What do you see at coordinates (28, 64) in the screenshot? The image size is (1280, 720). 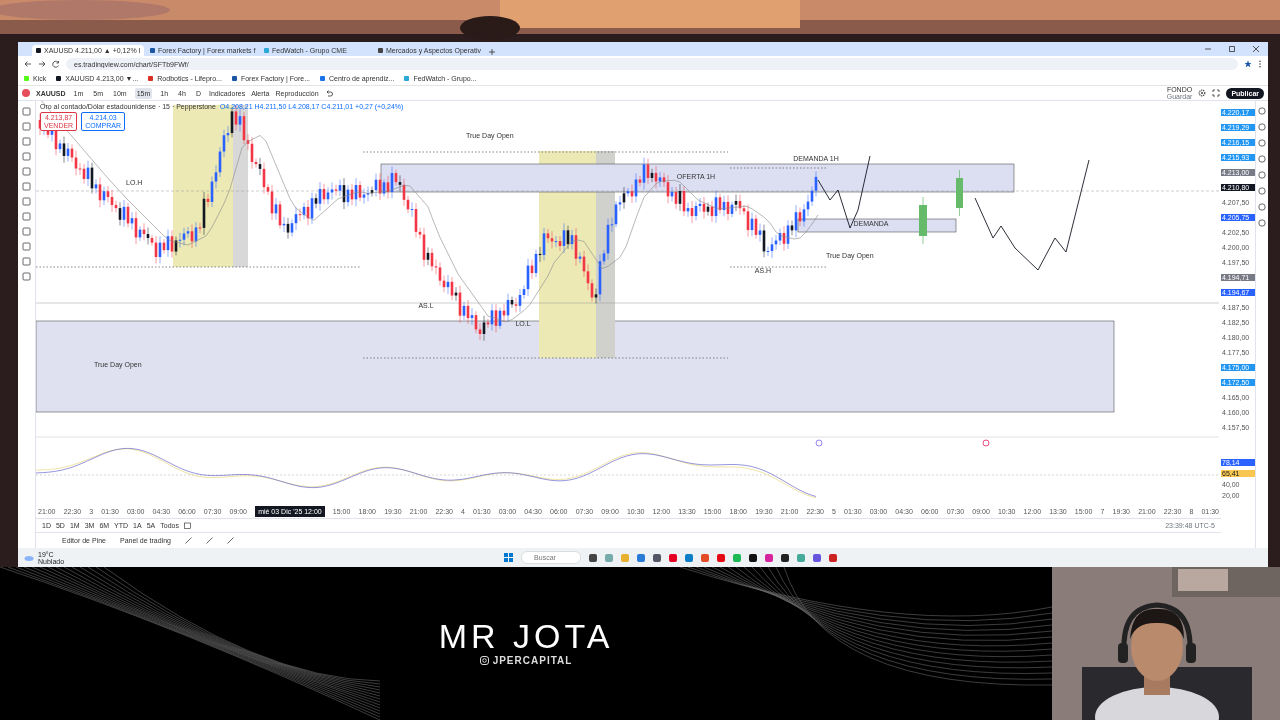 I see `back-icon` at bounding box center [28, 64].